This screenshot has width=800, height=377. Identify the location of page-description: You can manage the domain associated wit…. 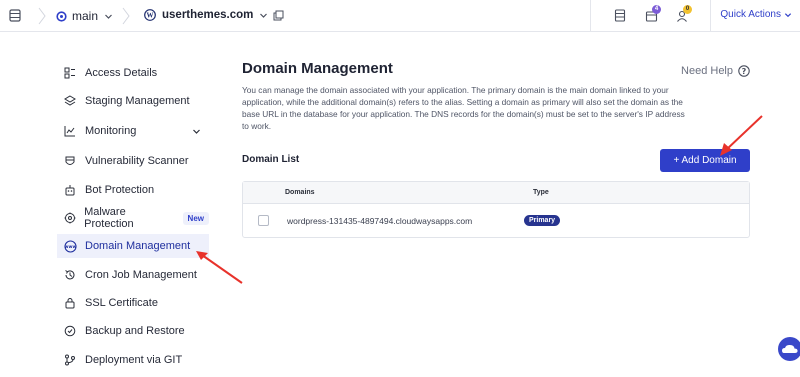
(463, 108).